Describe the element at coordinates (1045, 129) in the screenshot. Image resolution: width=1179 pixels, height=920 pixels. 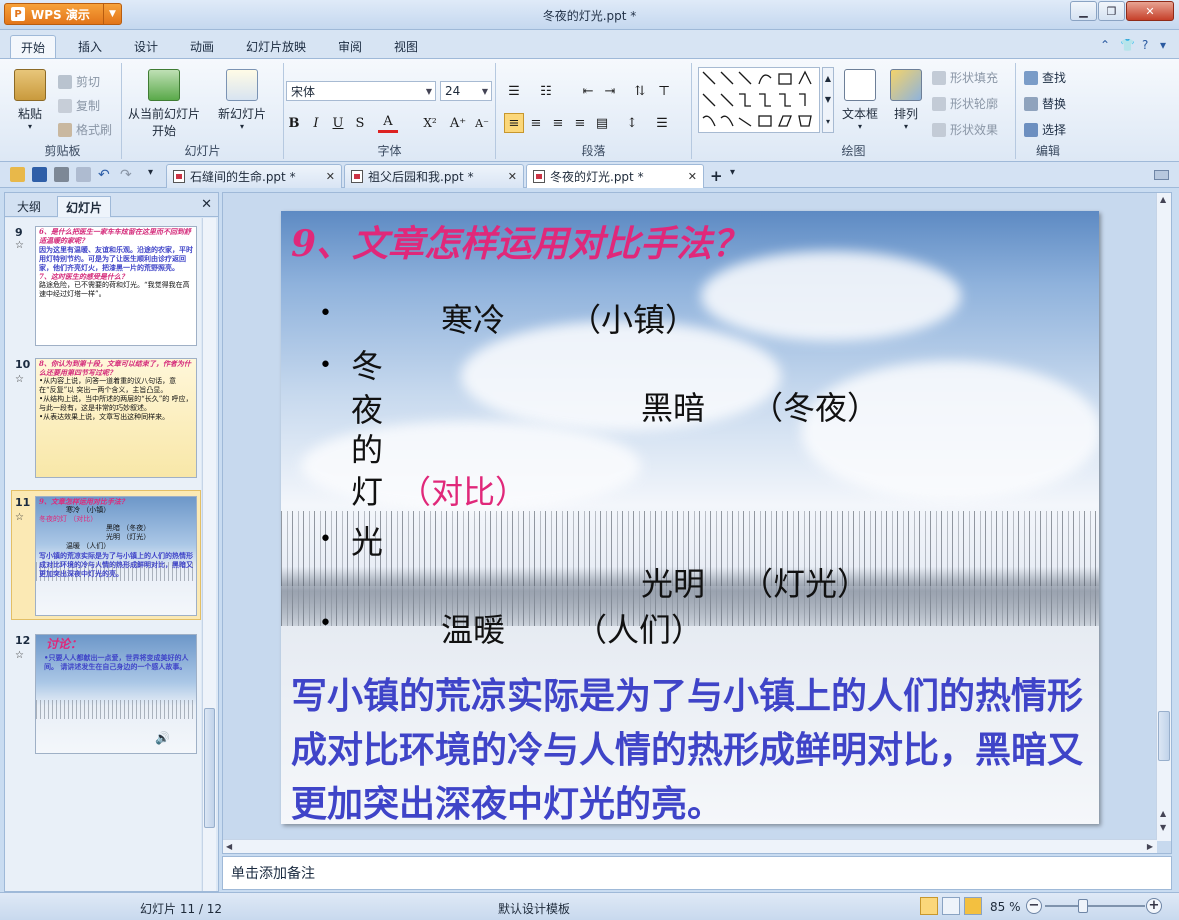
I see `select-button: 选择` at that location.